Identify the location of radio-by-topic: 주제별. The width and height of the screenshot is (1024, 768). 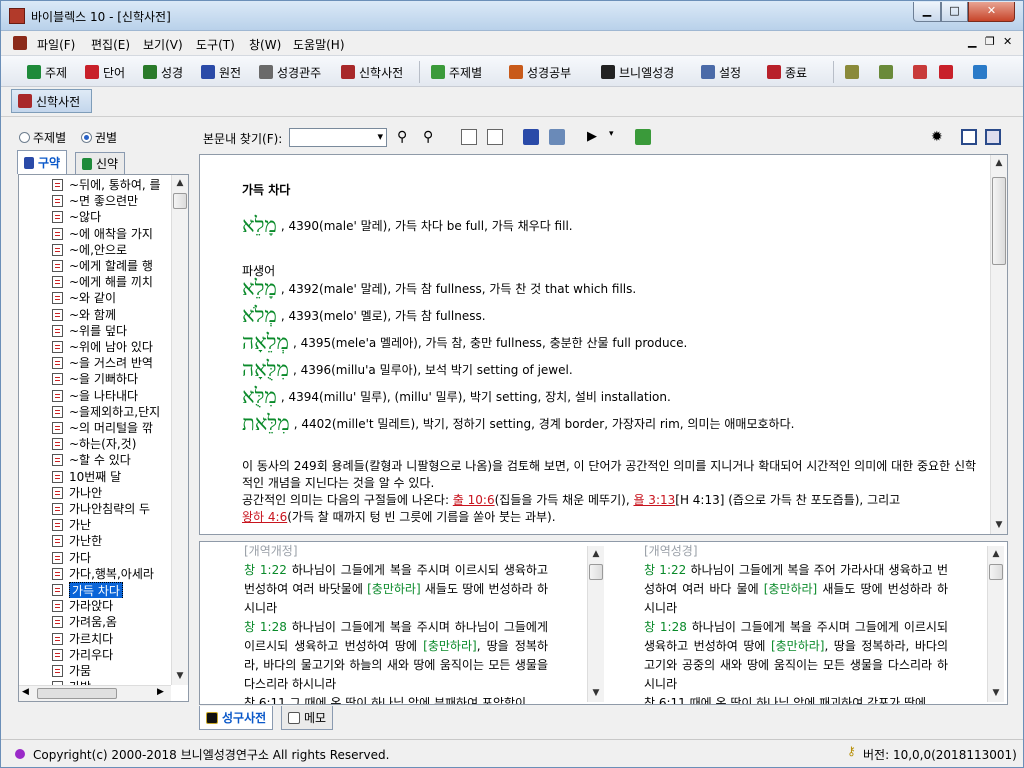
(42, 137).